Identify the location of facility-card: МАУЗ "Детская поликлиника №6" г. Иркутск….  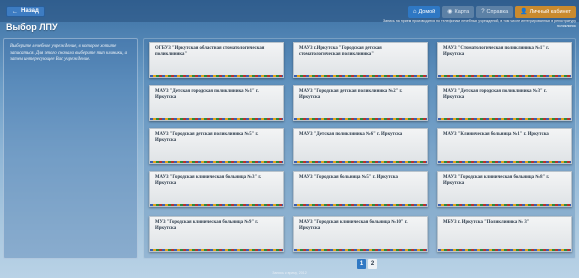
(360, 146).